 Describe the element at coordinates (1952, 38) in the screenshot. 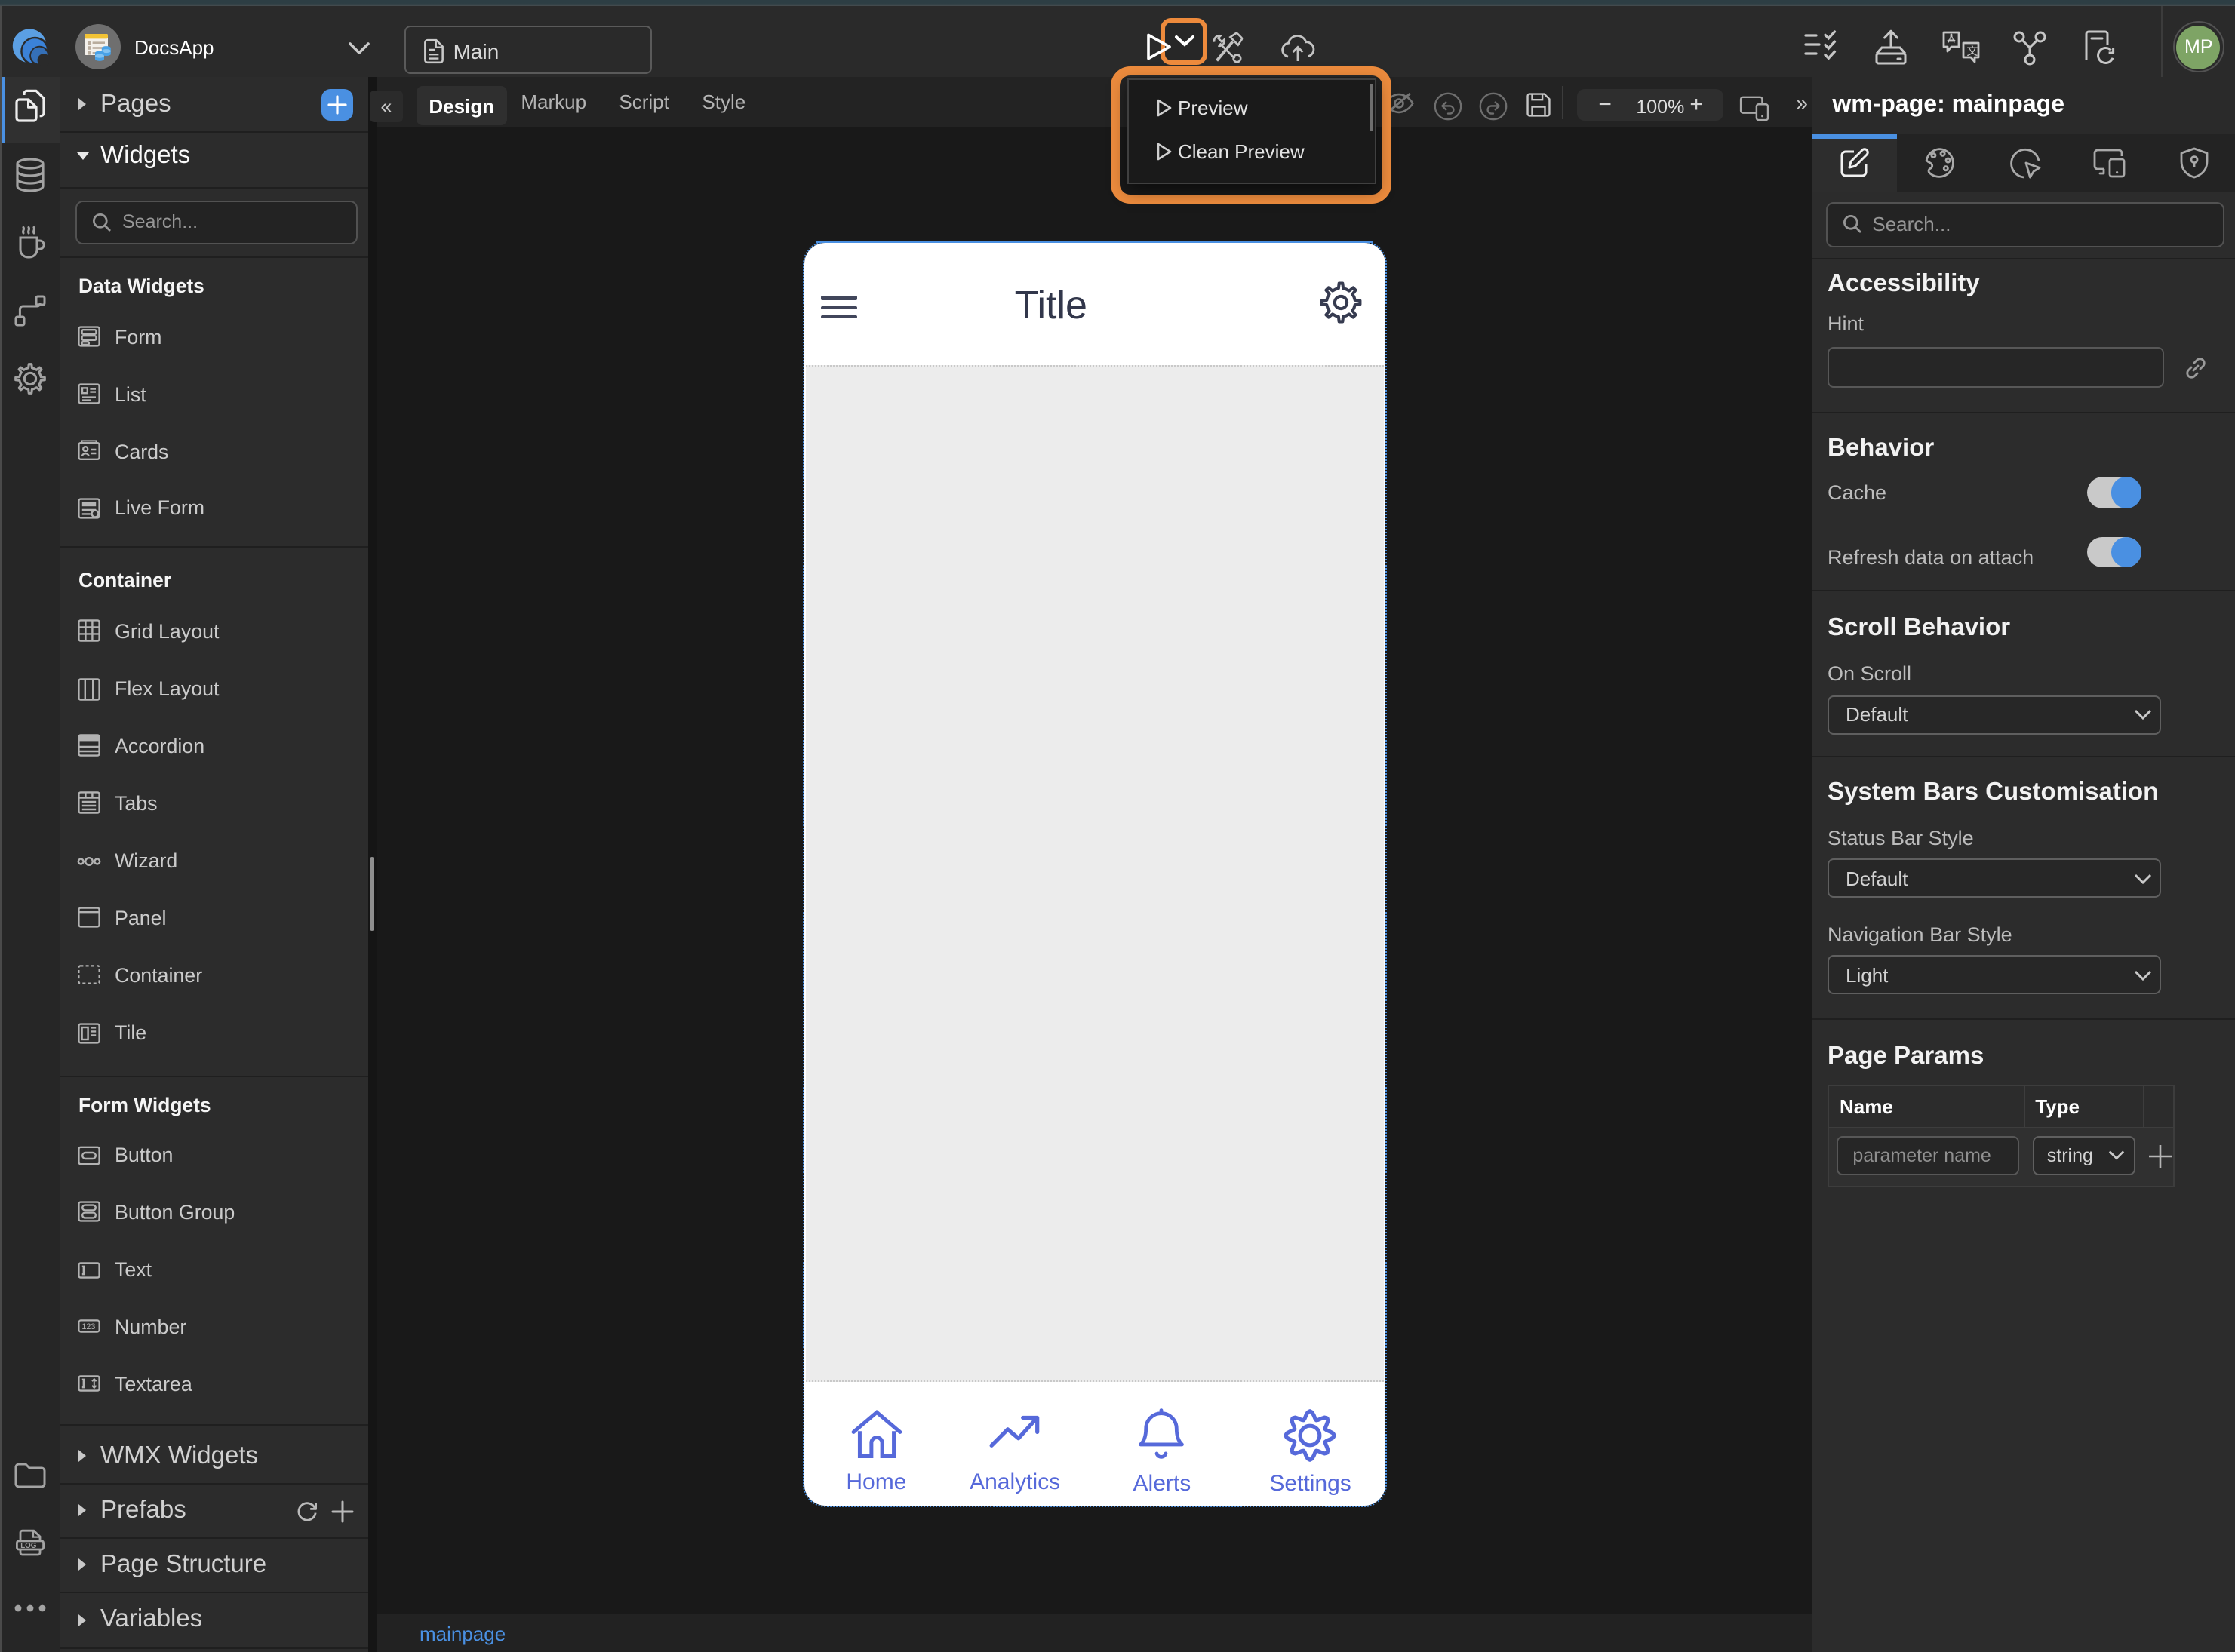

I see `svg-text: A` at that location.